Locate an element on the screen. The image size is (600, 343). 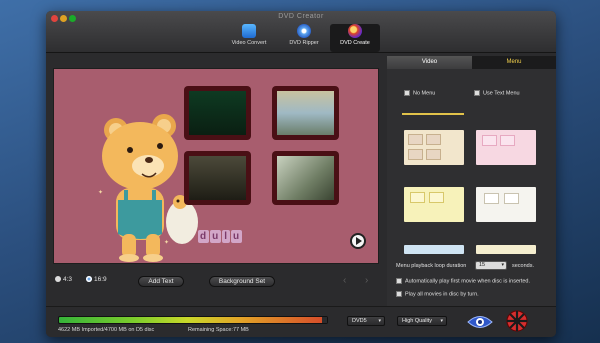
overlay-text: dulu is located at coordinates (220, 236).